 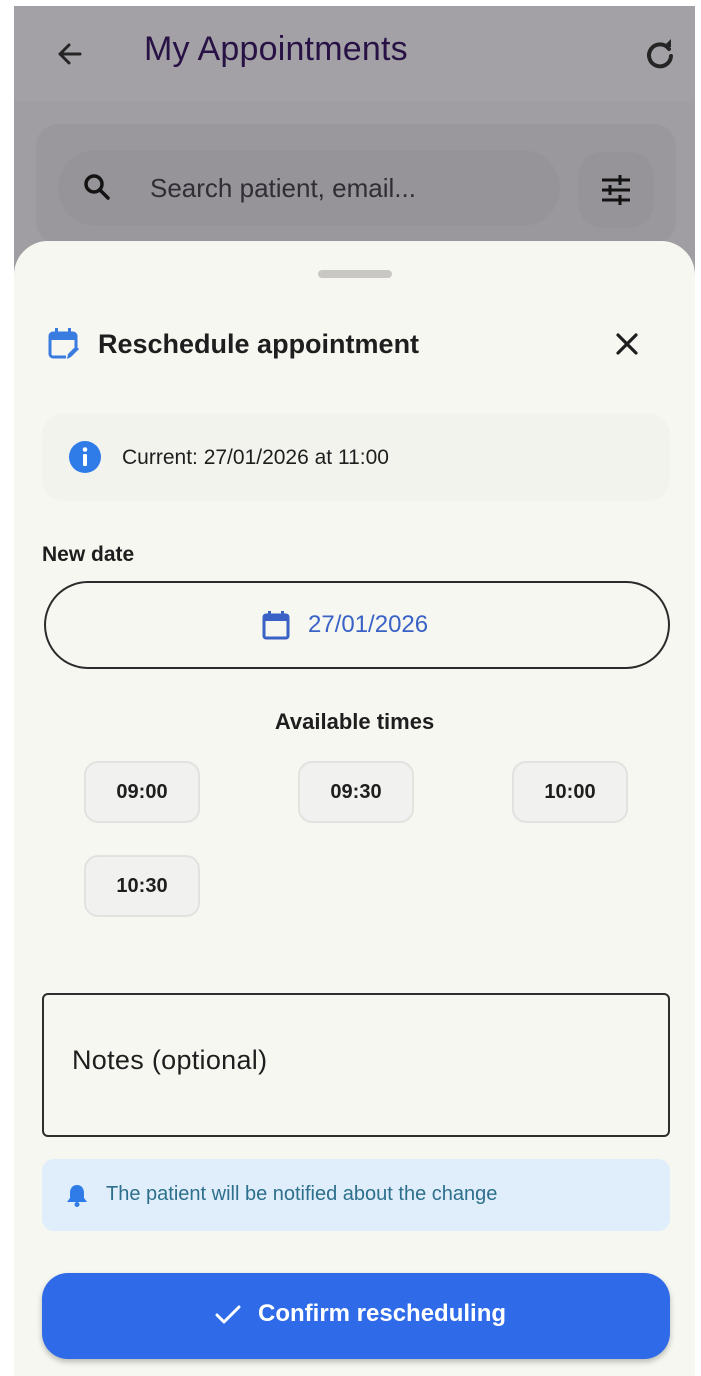 I want to click on current-appointment-info: Current: 27/01/2026 at 11:00, so click(x=356, y=457).